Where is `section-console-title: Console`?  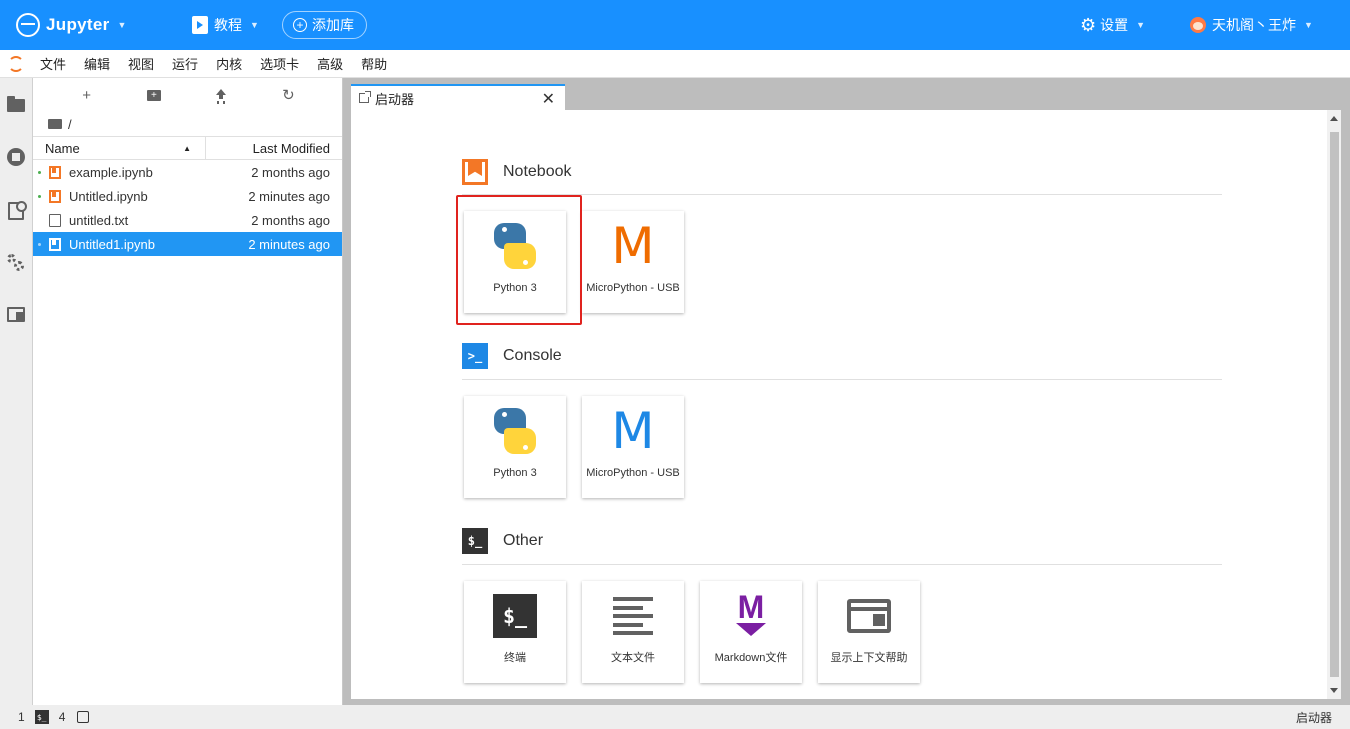
section-console-title: Console is located at coordinates (532, 355).